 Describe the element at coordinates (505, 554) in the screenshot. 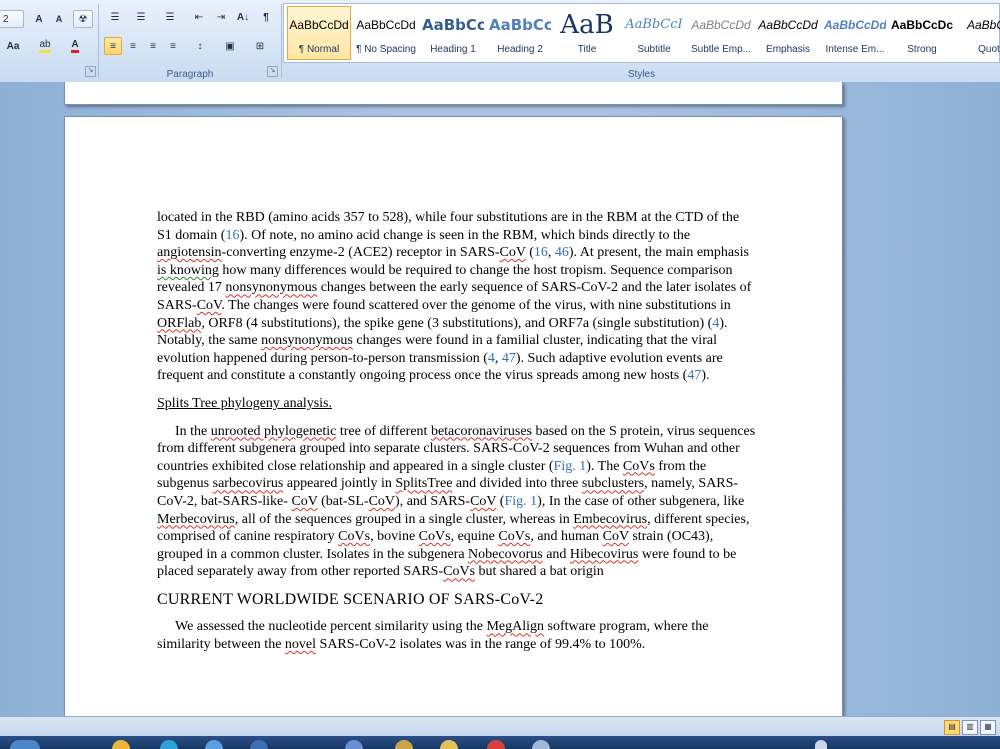

I see `spelling-flag: Nobecovorus` at that location.